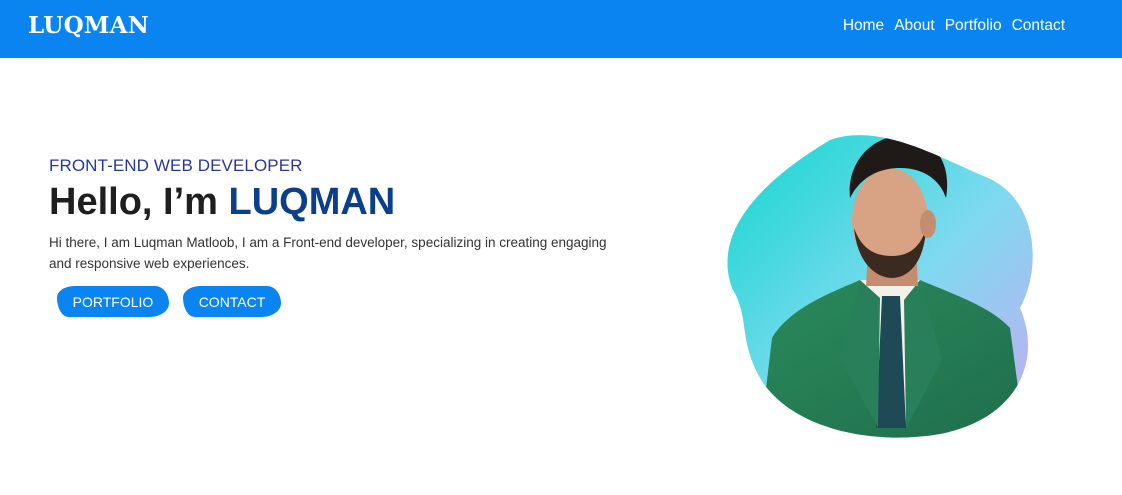  What do you see at coordinates (312, 202) in the screenshot?
I see `hero-name: LUQMAN` at bounding box center [312, 202].